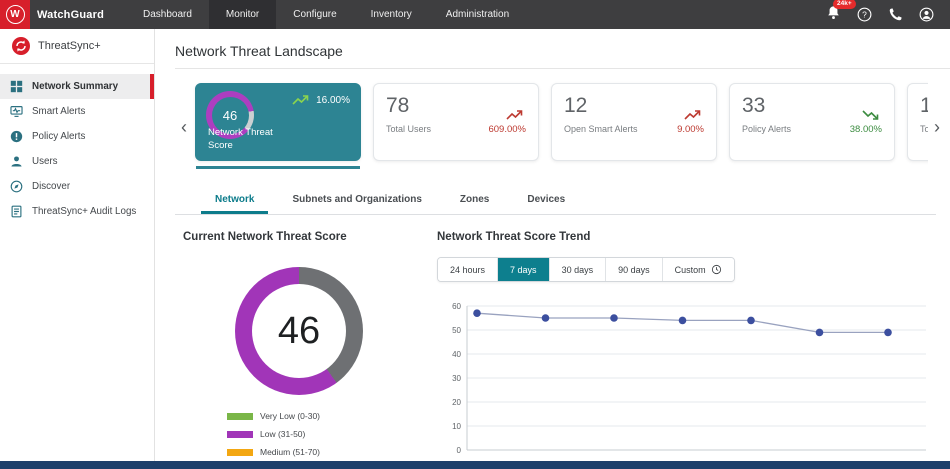 This screenshot has width=950, height=469. Describe the element at coordinates (167, 14) in the screenshot. I see `topnav-item-dashboard: Dashboard` at that location.